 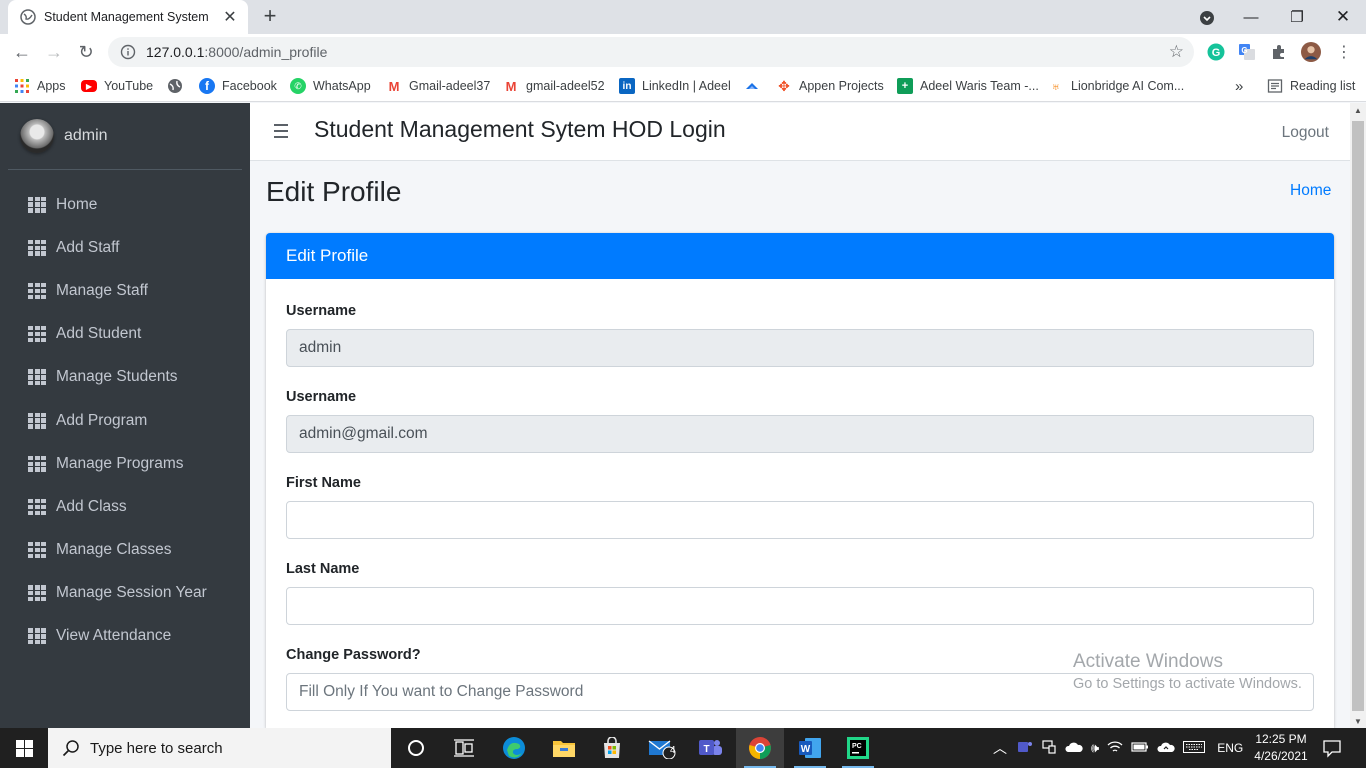 What do you see at coordinates (1311, 52) in the screenshot?
I see `profile-avatar-icon` at bounding box center [1311, 52].